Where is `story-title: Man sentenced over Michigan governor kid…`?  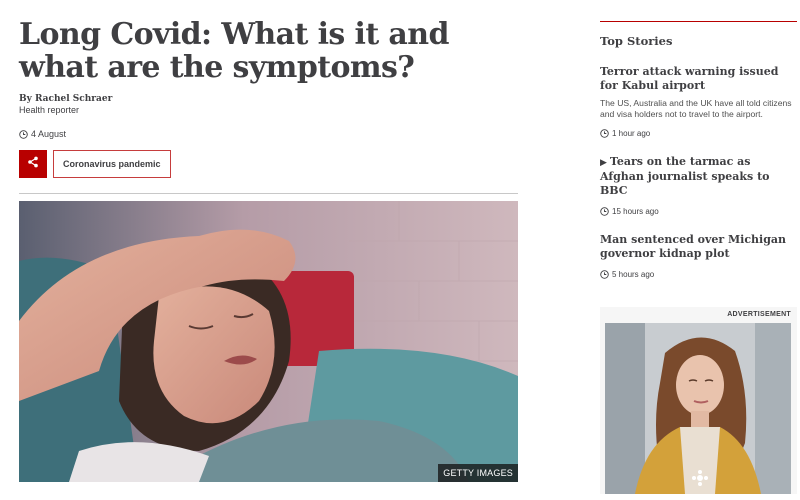
story-title: Man sentenced over Michigan governor kid… is located at coordinates (698, 247).